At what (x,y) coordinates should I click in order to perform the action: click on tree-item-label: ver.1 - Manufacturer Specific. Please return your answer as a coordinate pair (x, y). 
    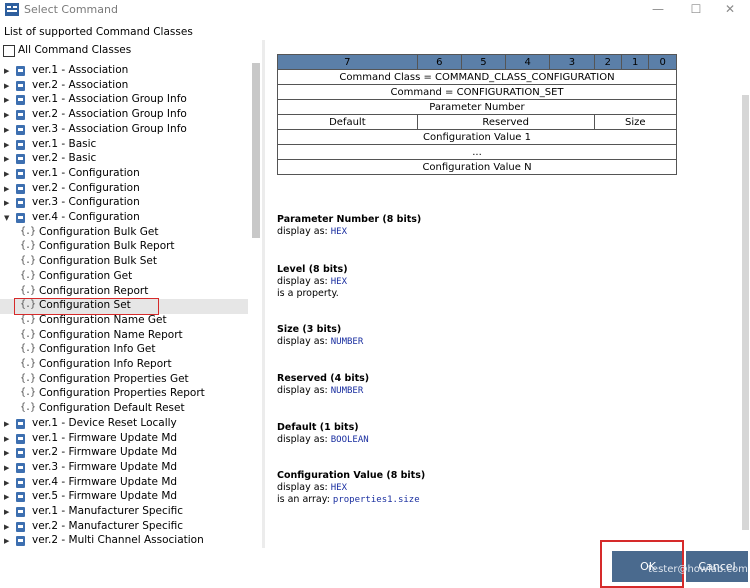
    Looking at the image, I should click on (108, 511).